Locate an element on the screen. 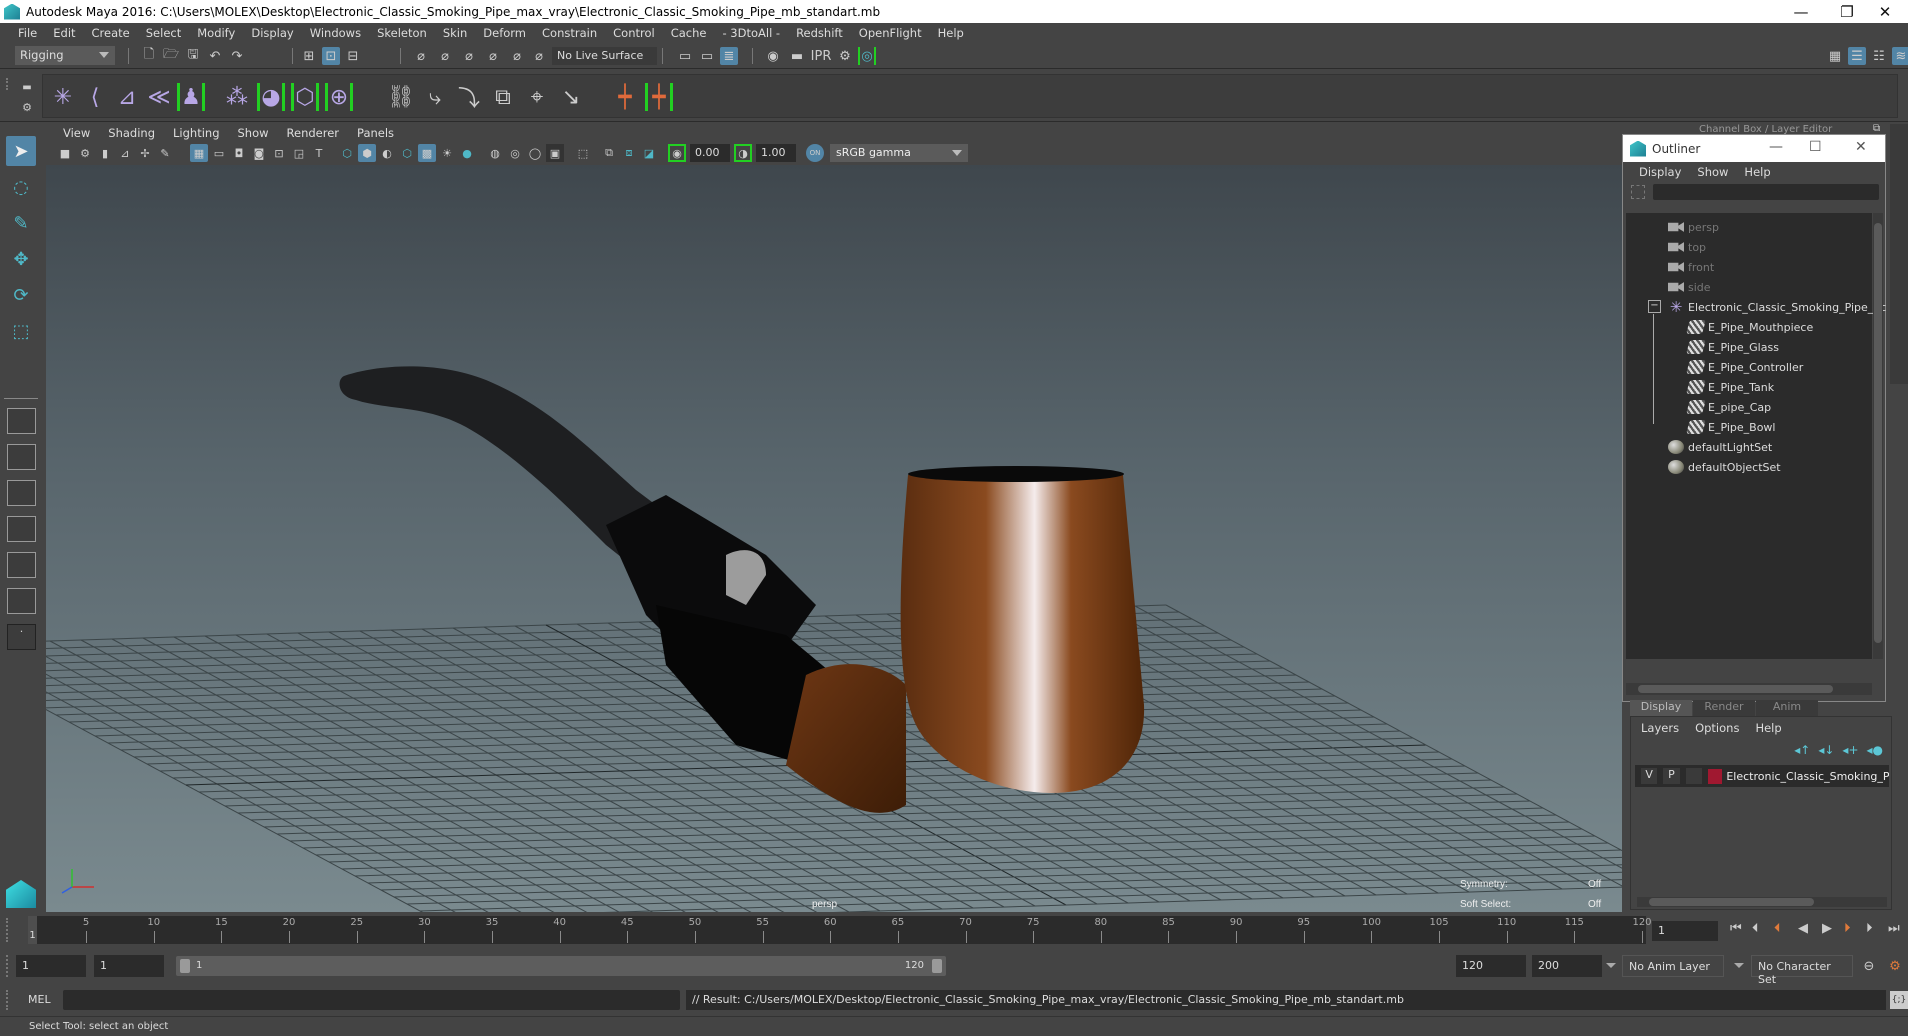  outliner-search-input is located at coordinates (1766, 192).